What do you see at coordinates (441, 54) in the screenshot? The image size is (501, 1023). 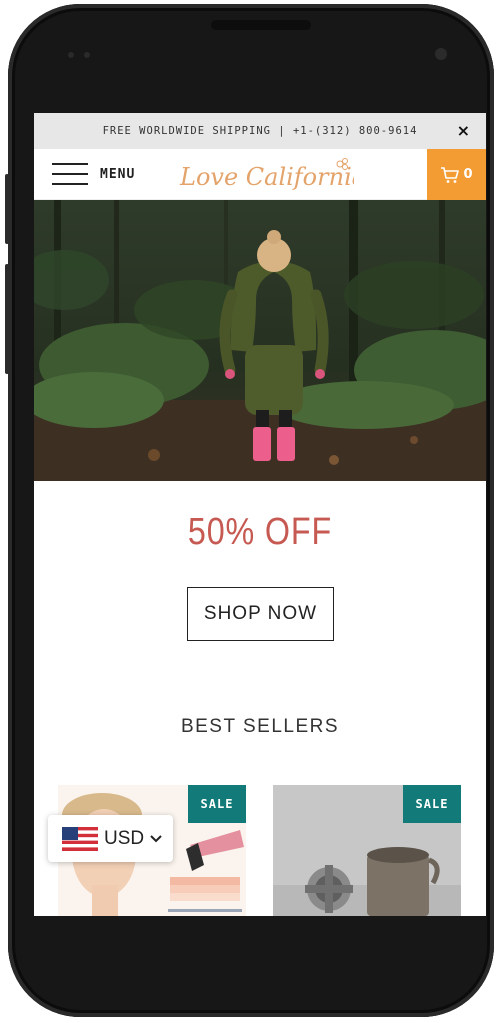 I see `phone-camera` at bounding box center [441, 54].